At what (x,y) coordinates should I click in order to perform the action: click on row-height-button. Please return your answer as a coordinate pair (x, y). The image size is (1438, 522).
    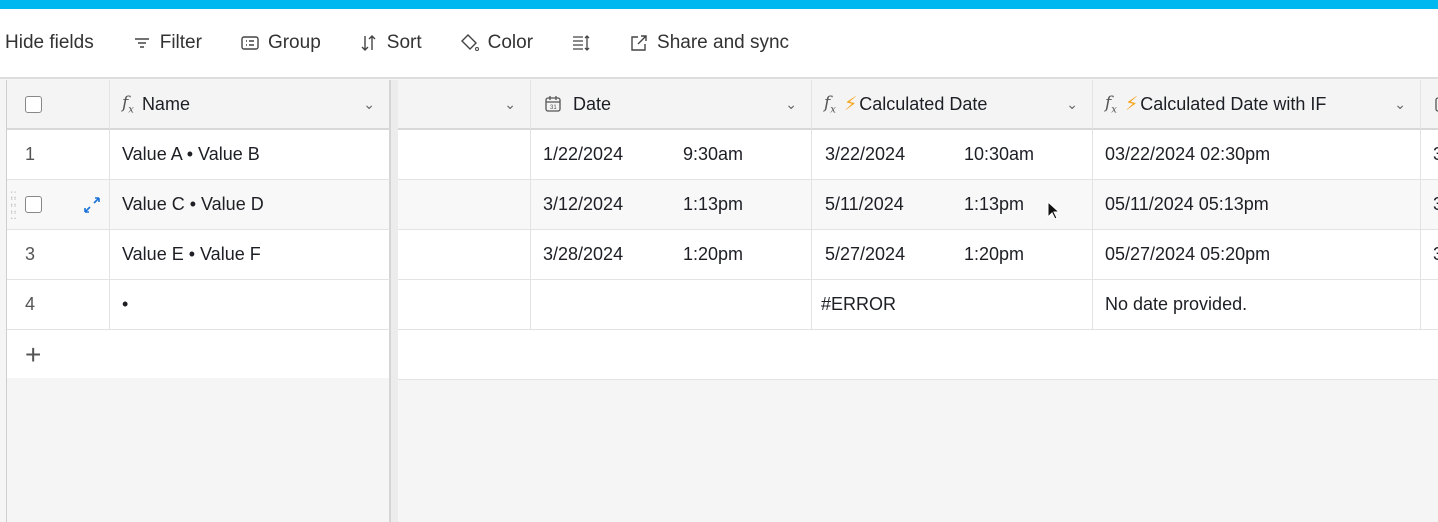
    Looking at the image, I should click on (581, 43).